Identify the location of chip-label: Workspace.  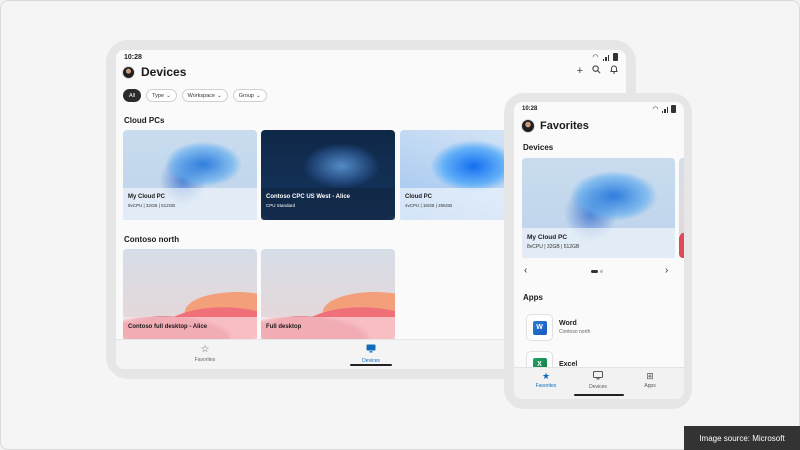
(201, 95).